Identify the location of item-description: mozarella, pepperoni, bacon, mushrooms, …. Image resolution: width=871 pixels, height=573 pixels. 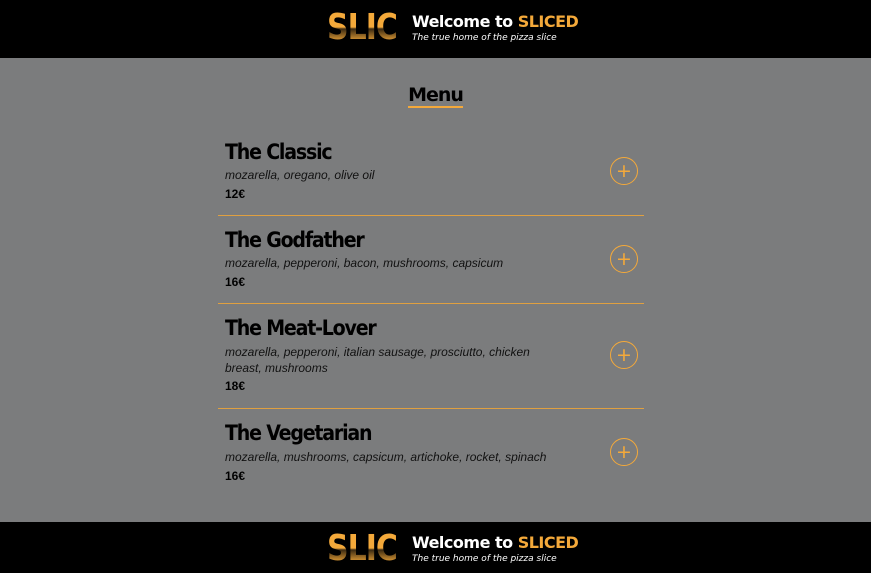
(364, 263).